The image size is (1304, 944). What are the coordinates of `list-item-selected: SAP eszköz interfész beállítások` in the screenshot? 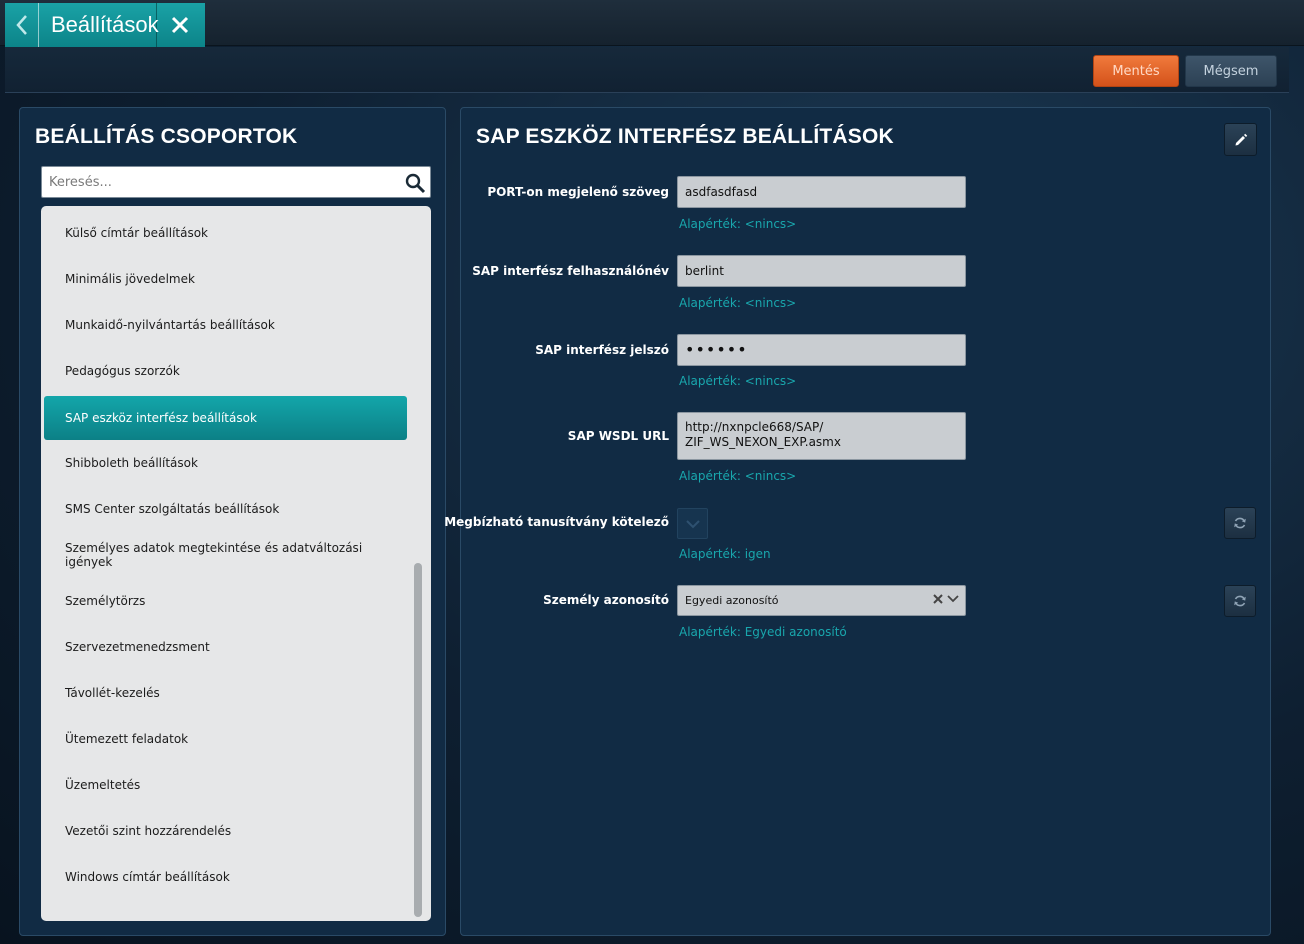 It's located at (225, 418).